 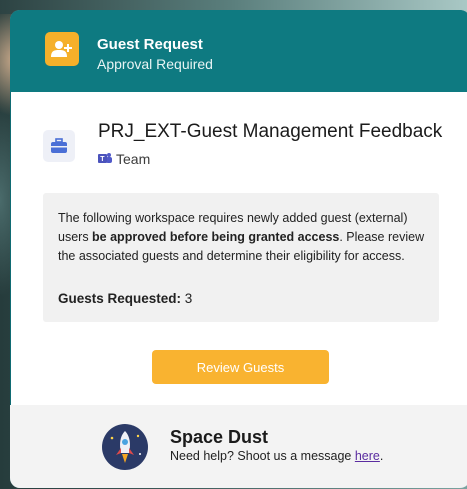 I want to click on workspace-title: PRJ_EXT-Guest Management Feedback, so click(x=270, y=131).